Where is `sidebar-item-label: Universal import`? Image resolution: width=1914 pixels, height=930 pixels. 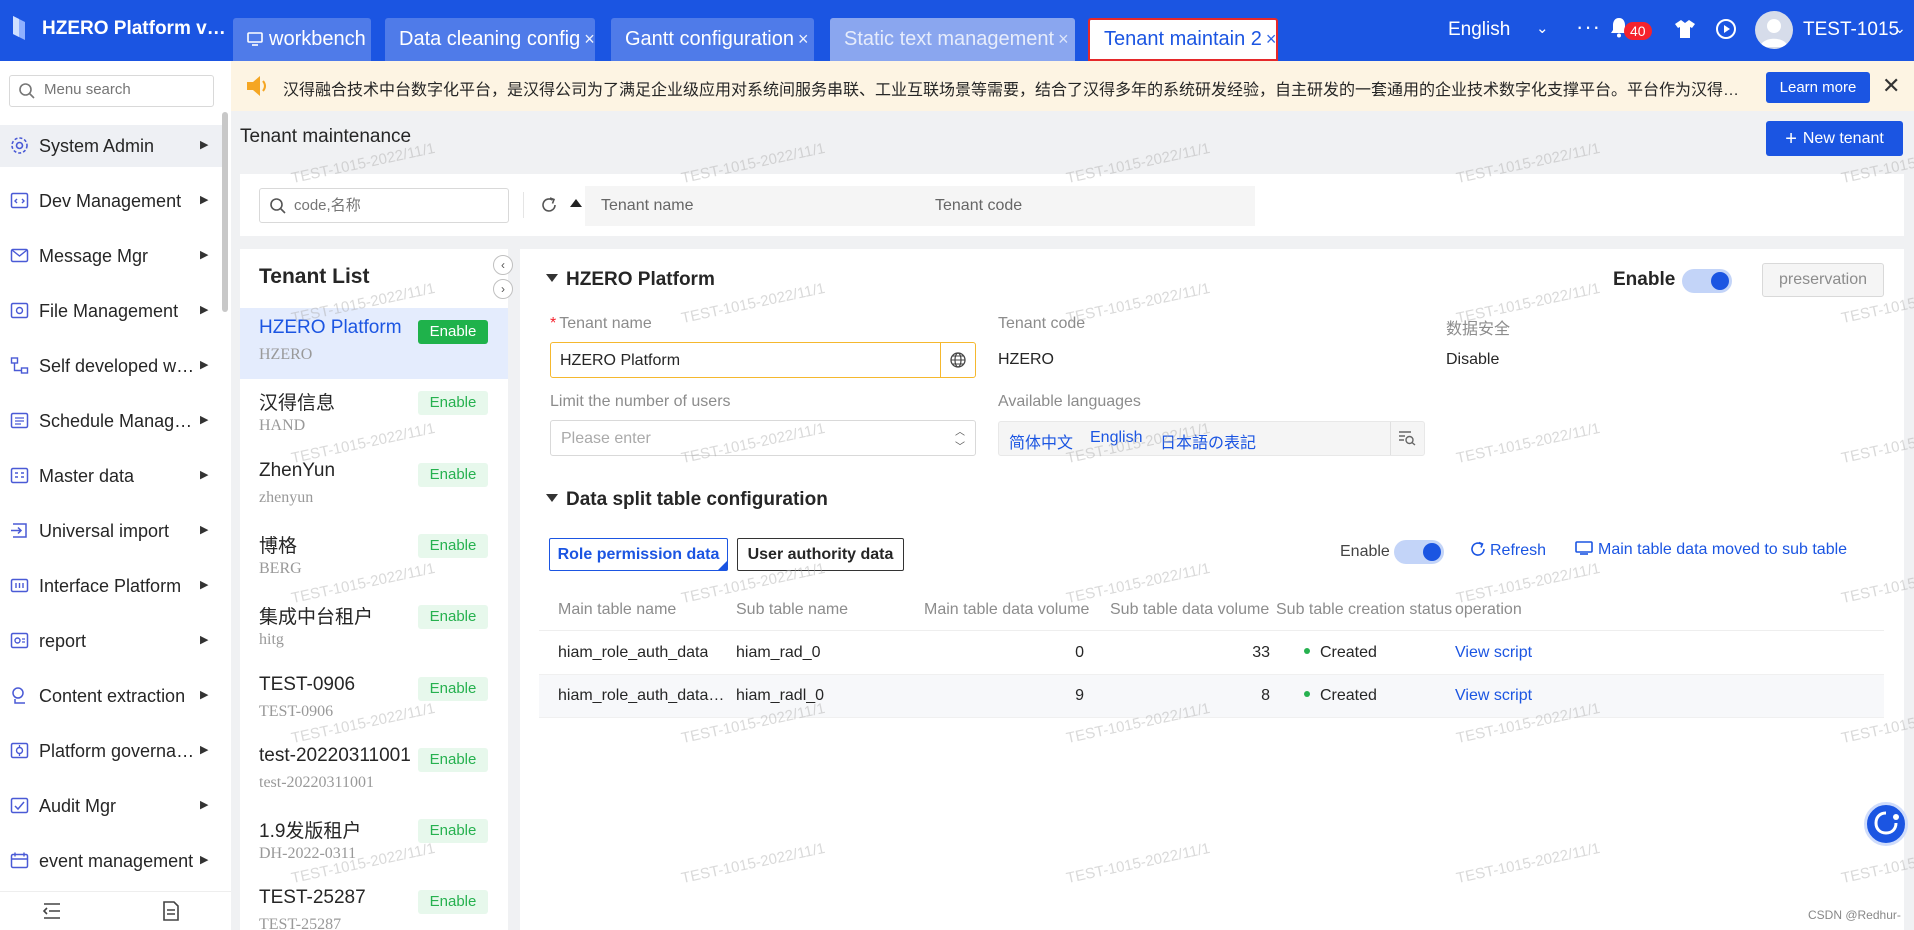
sidebar-item-label: Universal import is located at coordinates (104, 531).